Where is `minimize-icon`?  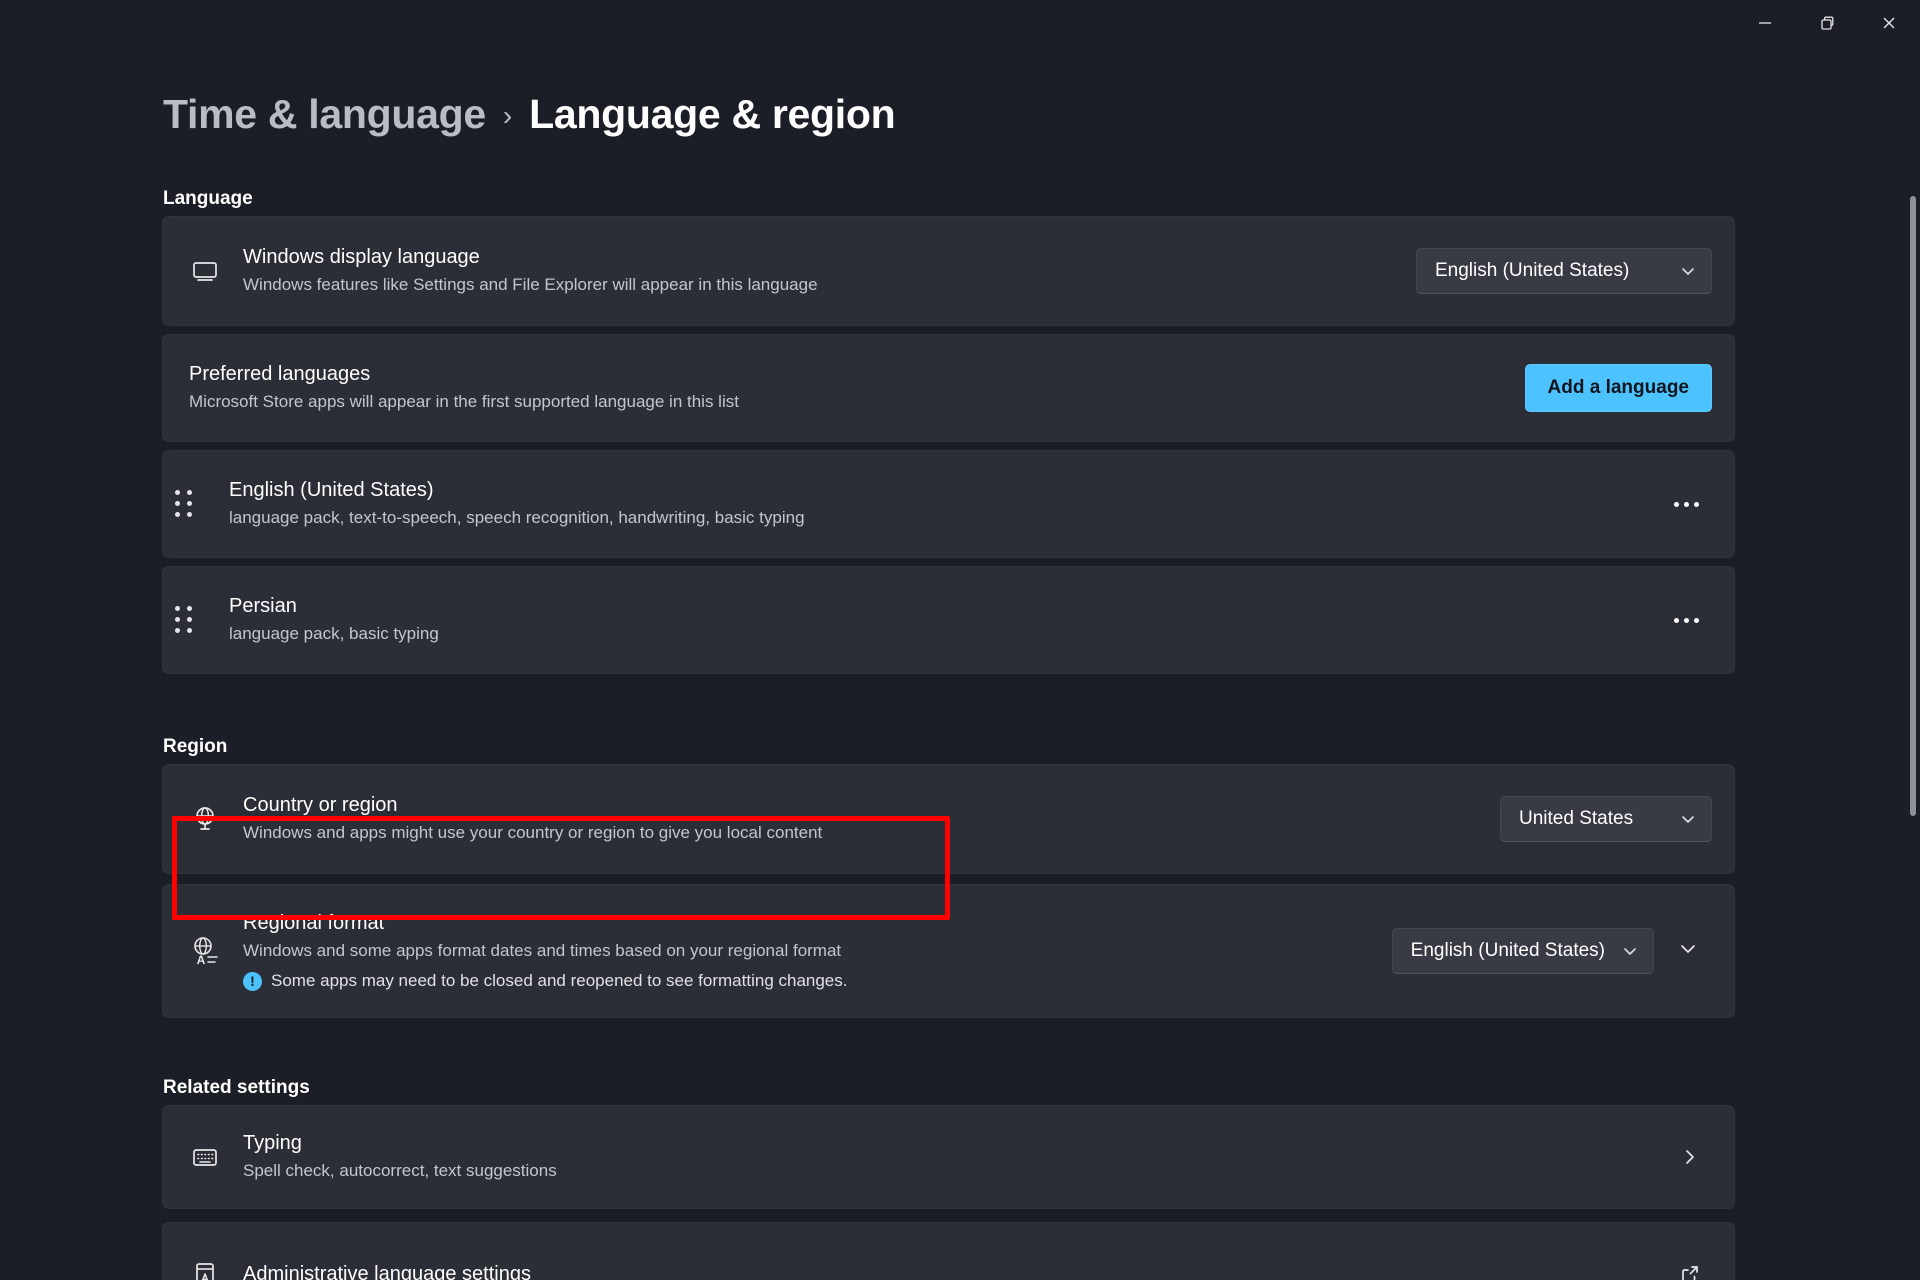
minimize-icon is located at coordinates (1765, 23).